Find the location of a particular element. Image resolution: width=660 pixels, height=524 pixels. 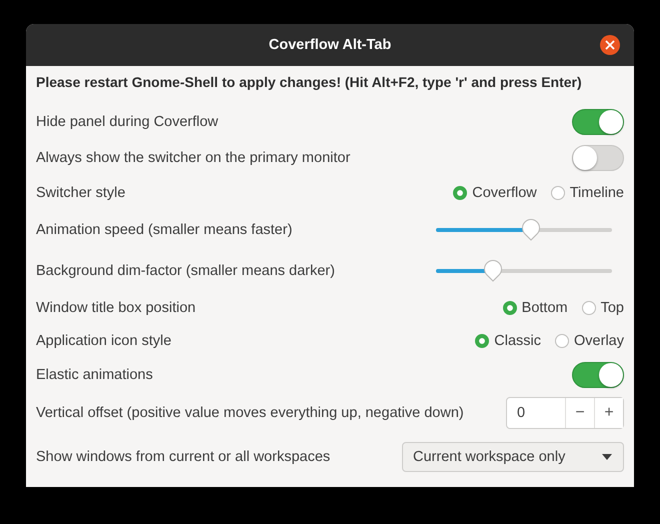

setting-label: Elastic animations is located at coordinates (94, 375).